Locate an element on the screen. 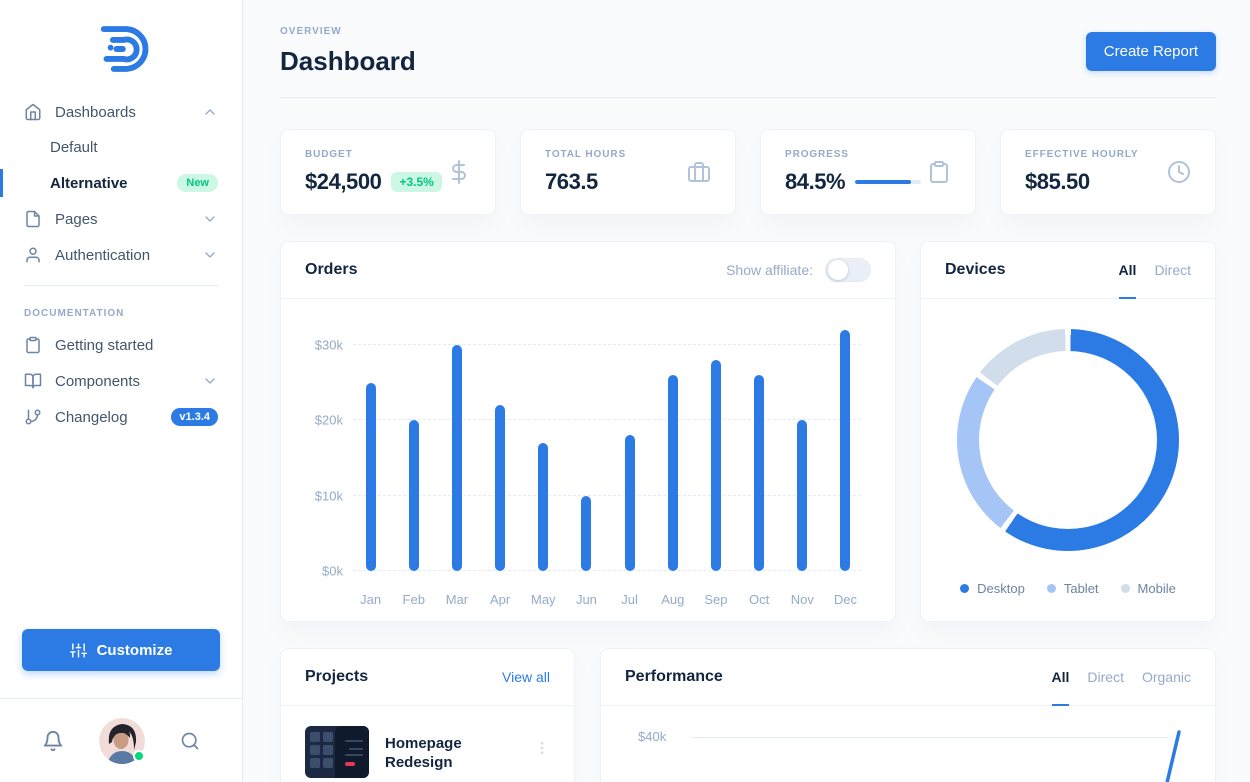 Image resolution: width=1250 pixels, height=782 pixels. performance-ytick-label: $40k is located at coordinates (652, 736).